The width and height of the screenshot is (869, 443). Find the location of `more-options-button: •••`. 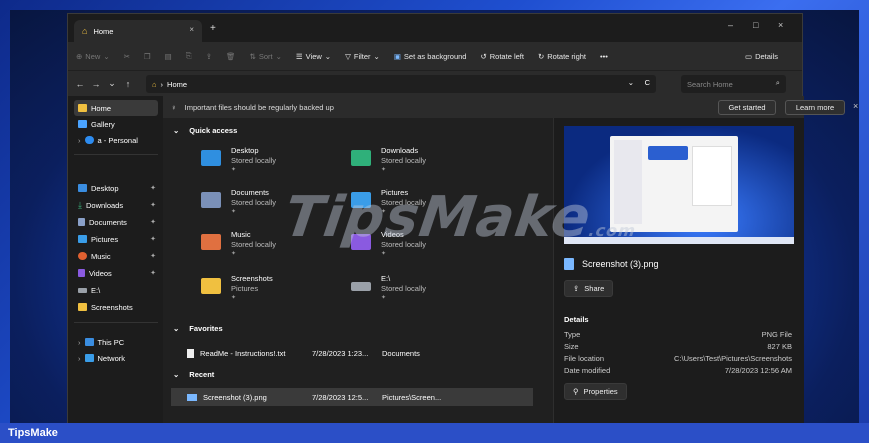

more-options-button: ••• is located at coordinates (604, 56).